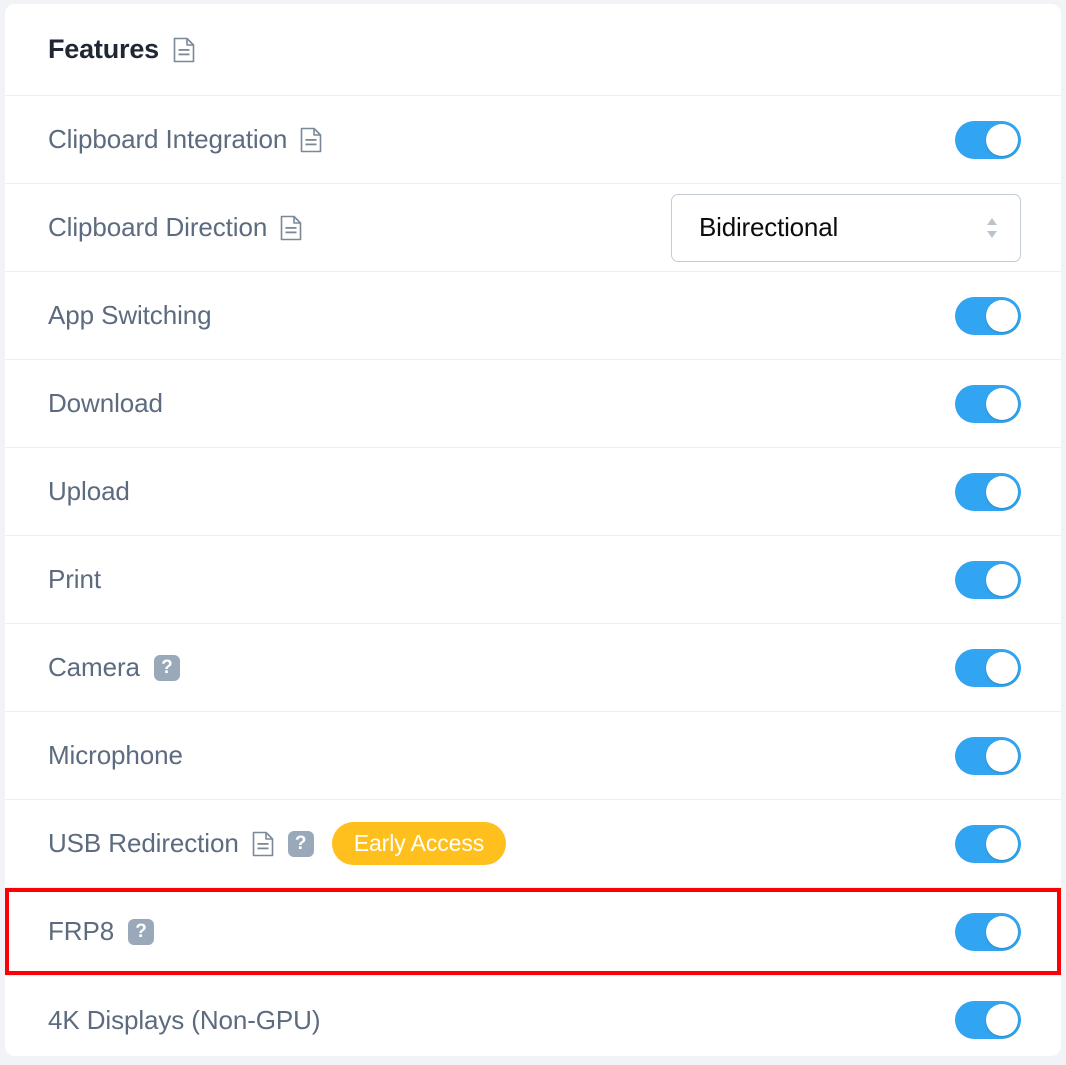 This screenshot has width=1066, height=1065. What do you see at coordinates (533, 404) in the screenshot?
I see `feature-row-download: Download` at bounding box center [533, 404].